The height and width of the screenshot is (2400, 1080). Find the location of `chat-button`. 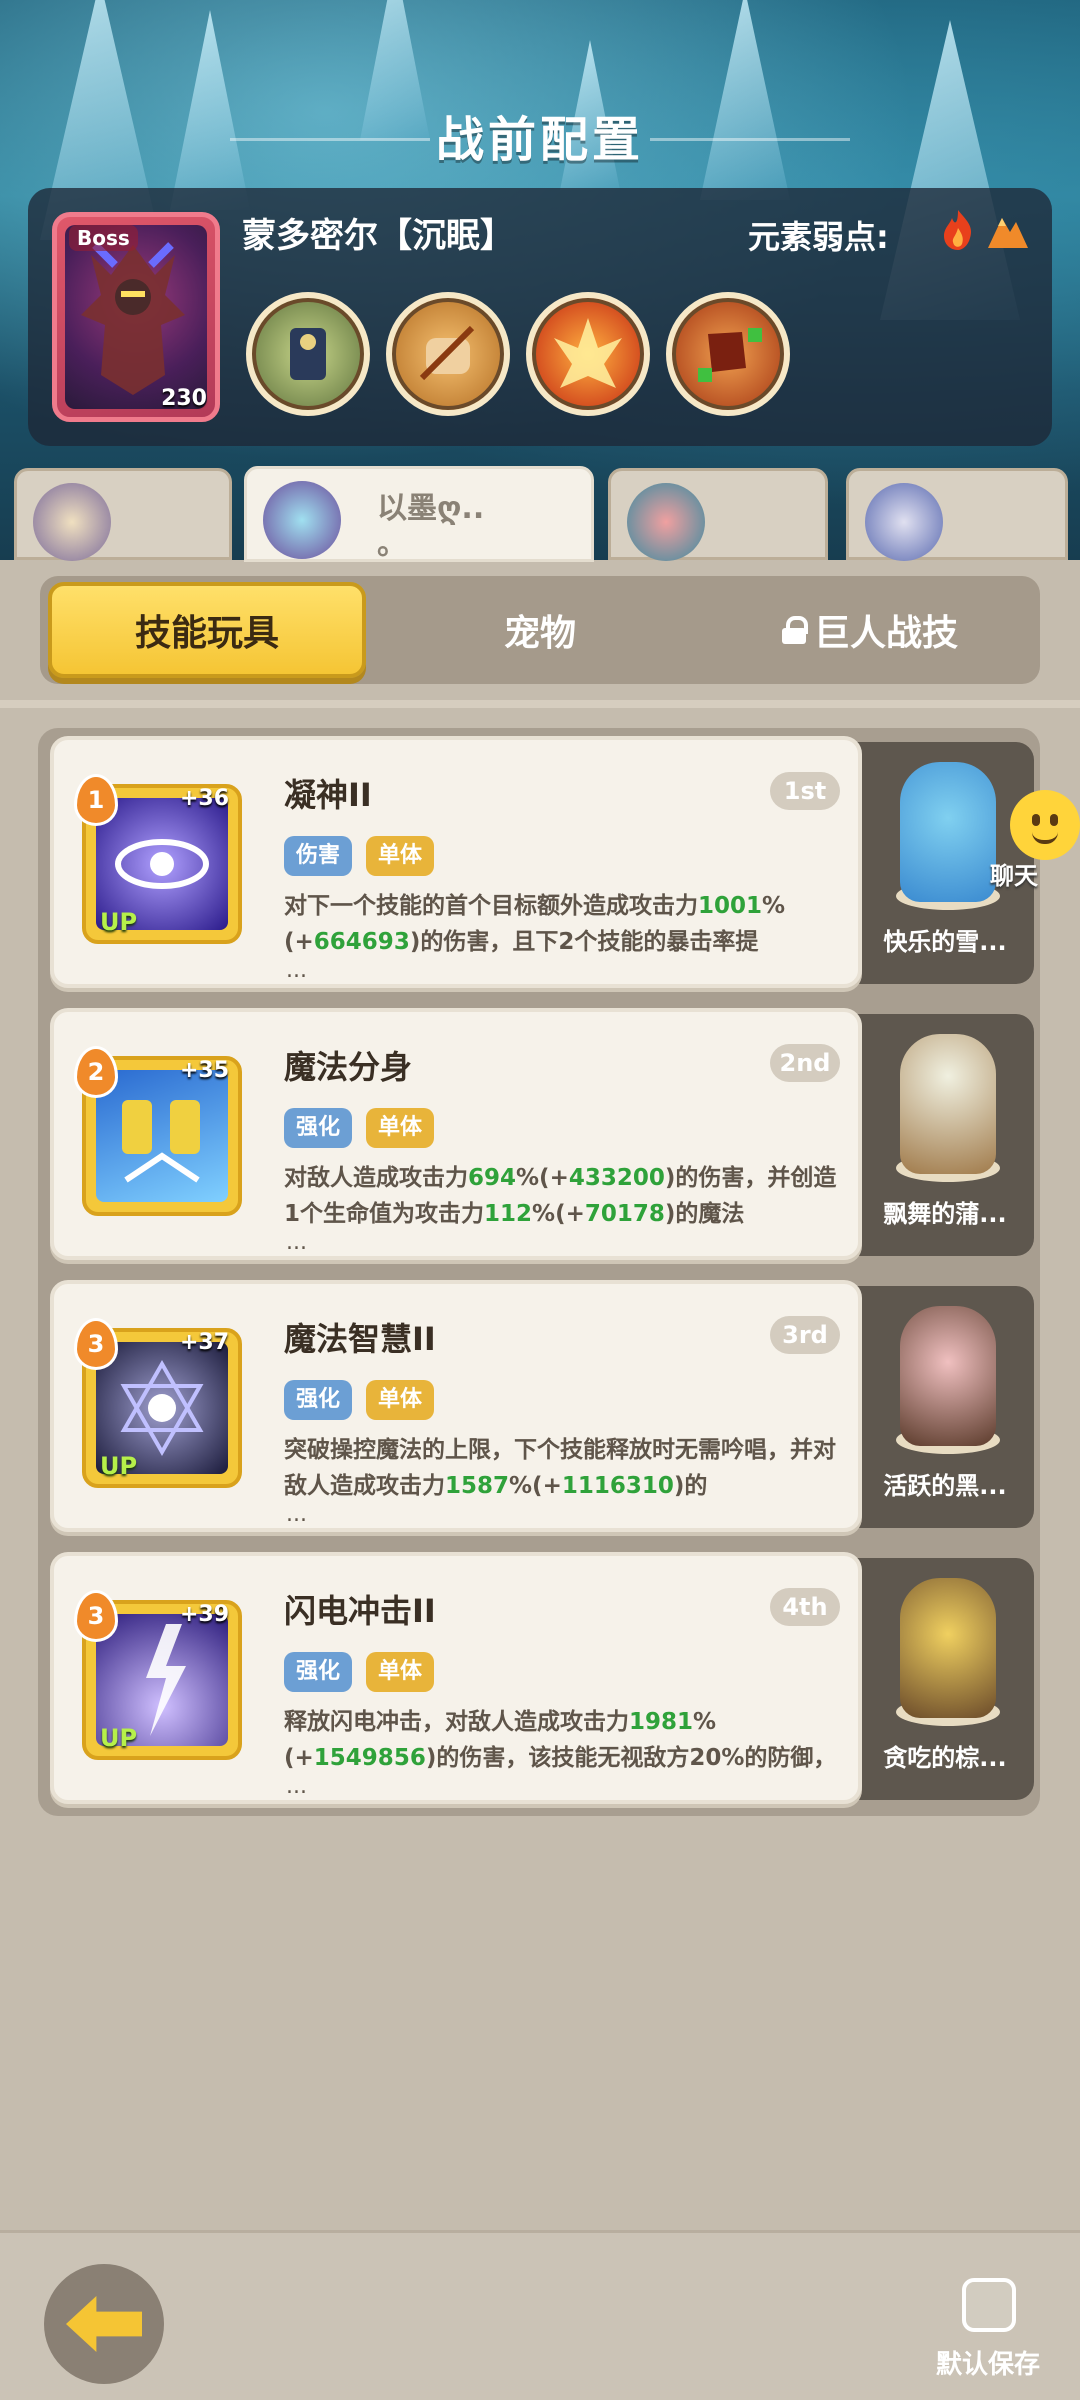

chat-button is located at coordinates (1045, 825).